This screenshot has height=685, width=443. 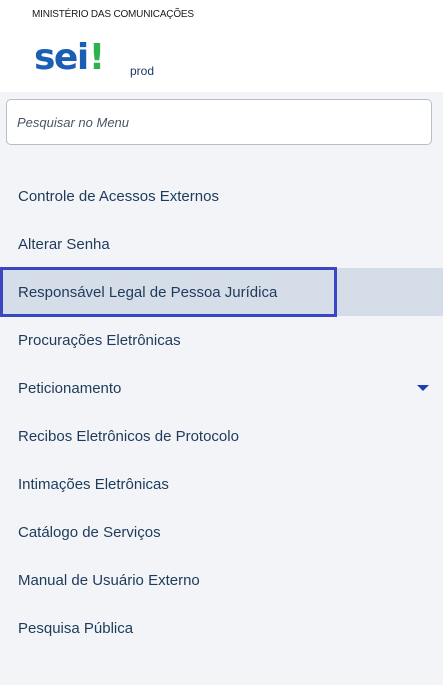 I want to click on logo-mark: !, so click(x=97, y=57).